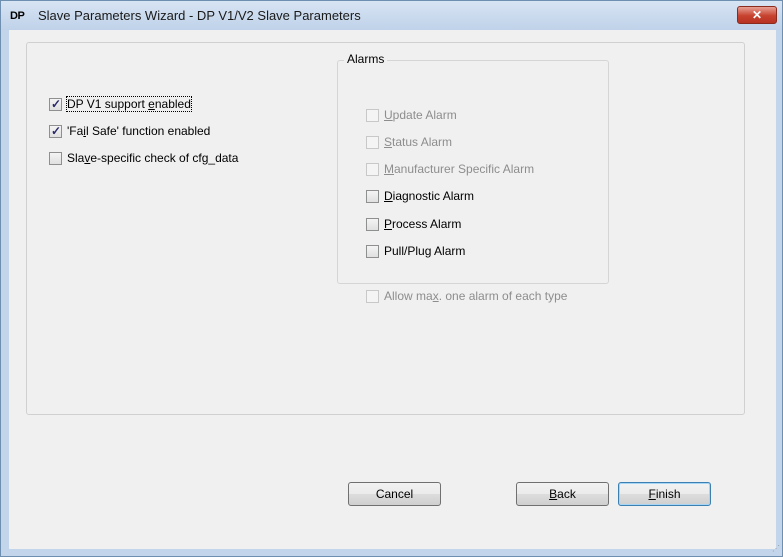 The width and height of the screenshot is (783, 557). What do you see at coordinates (139, 131) in the screenshot?
I see `fail-safe-label: 'Fail Safe' function enabled` at bounding box center [139, 131].